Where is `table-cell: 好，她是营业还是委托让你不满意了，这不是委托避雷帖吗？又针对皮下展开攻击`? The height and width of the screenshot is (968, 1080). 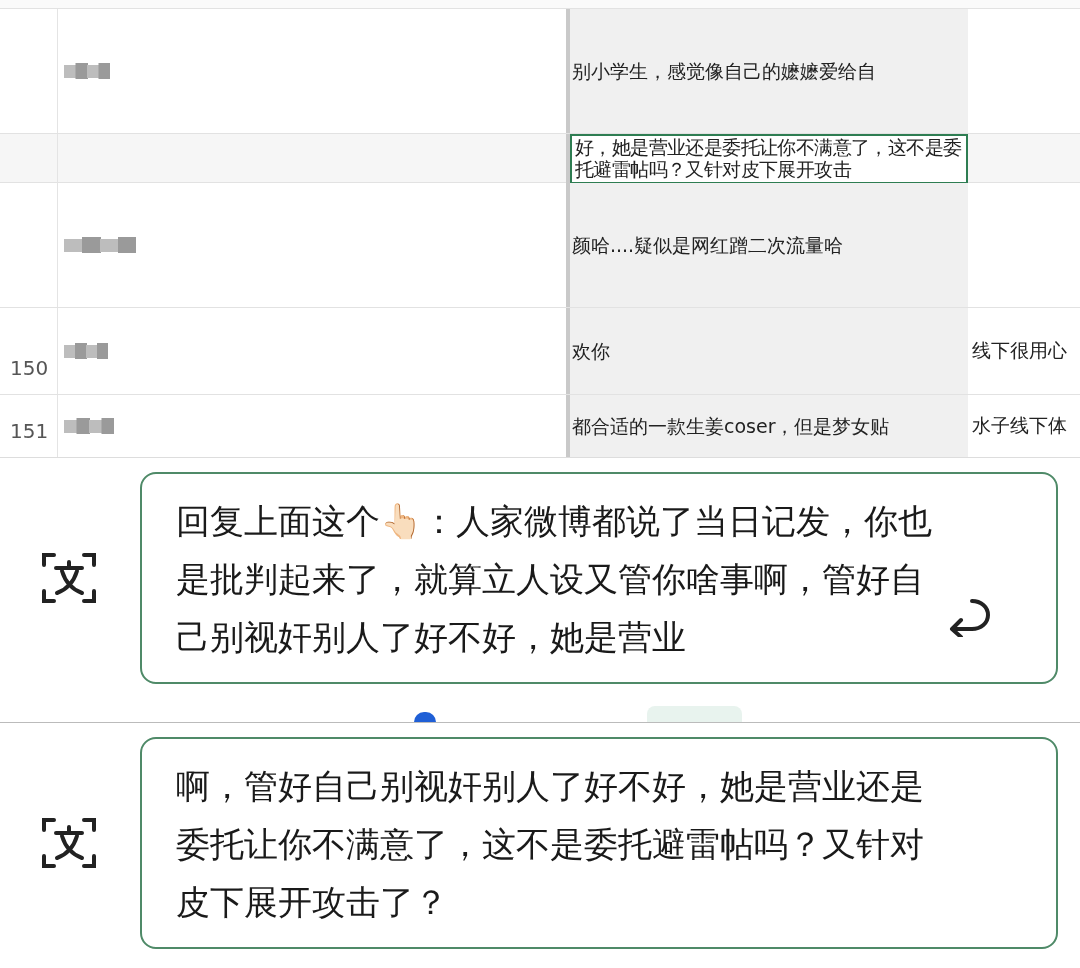
table-cell: 好，她是营业还是委托让你不满意了，这不是委托避雷帖吗？又针对皮下展开攻击 is located at coordinates (769, 159).